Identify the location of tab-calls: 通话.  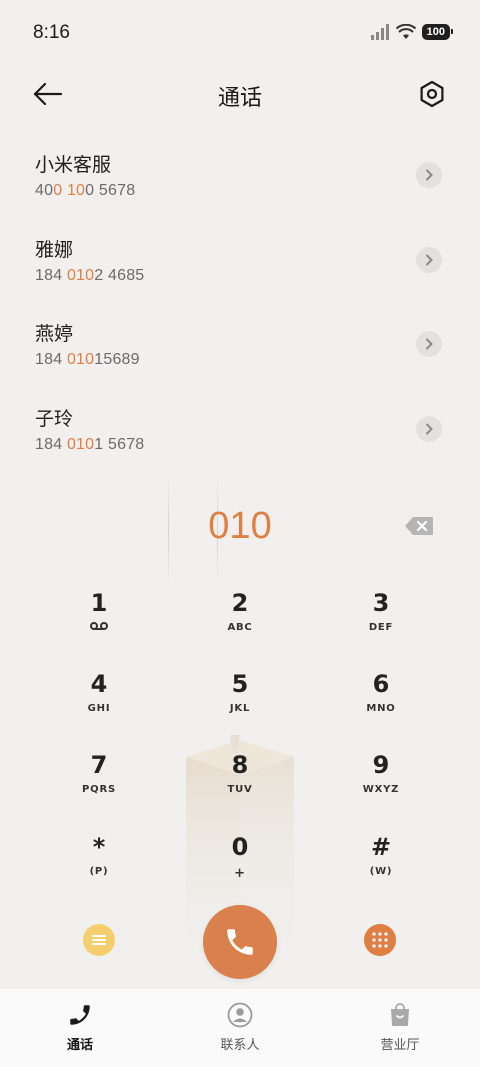
(80, 1028).